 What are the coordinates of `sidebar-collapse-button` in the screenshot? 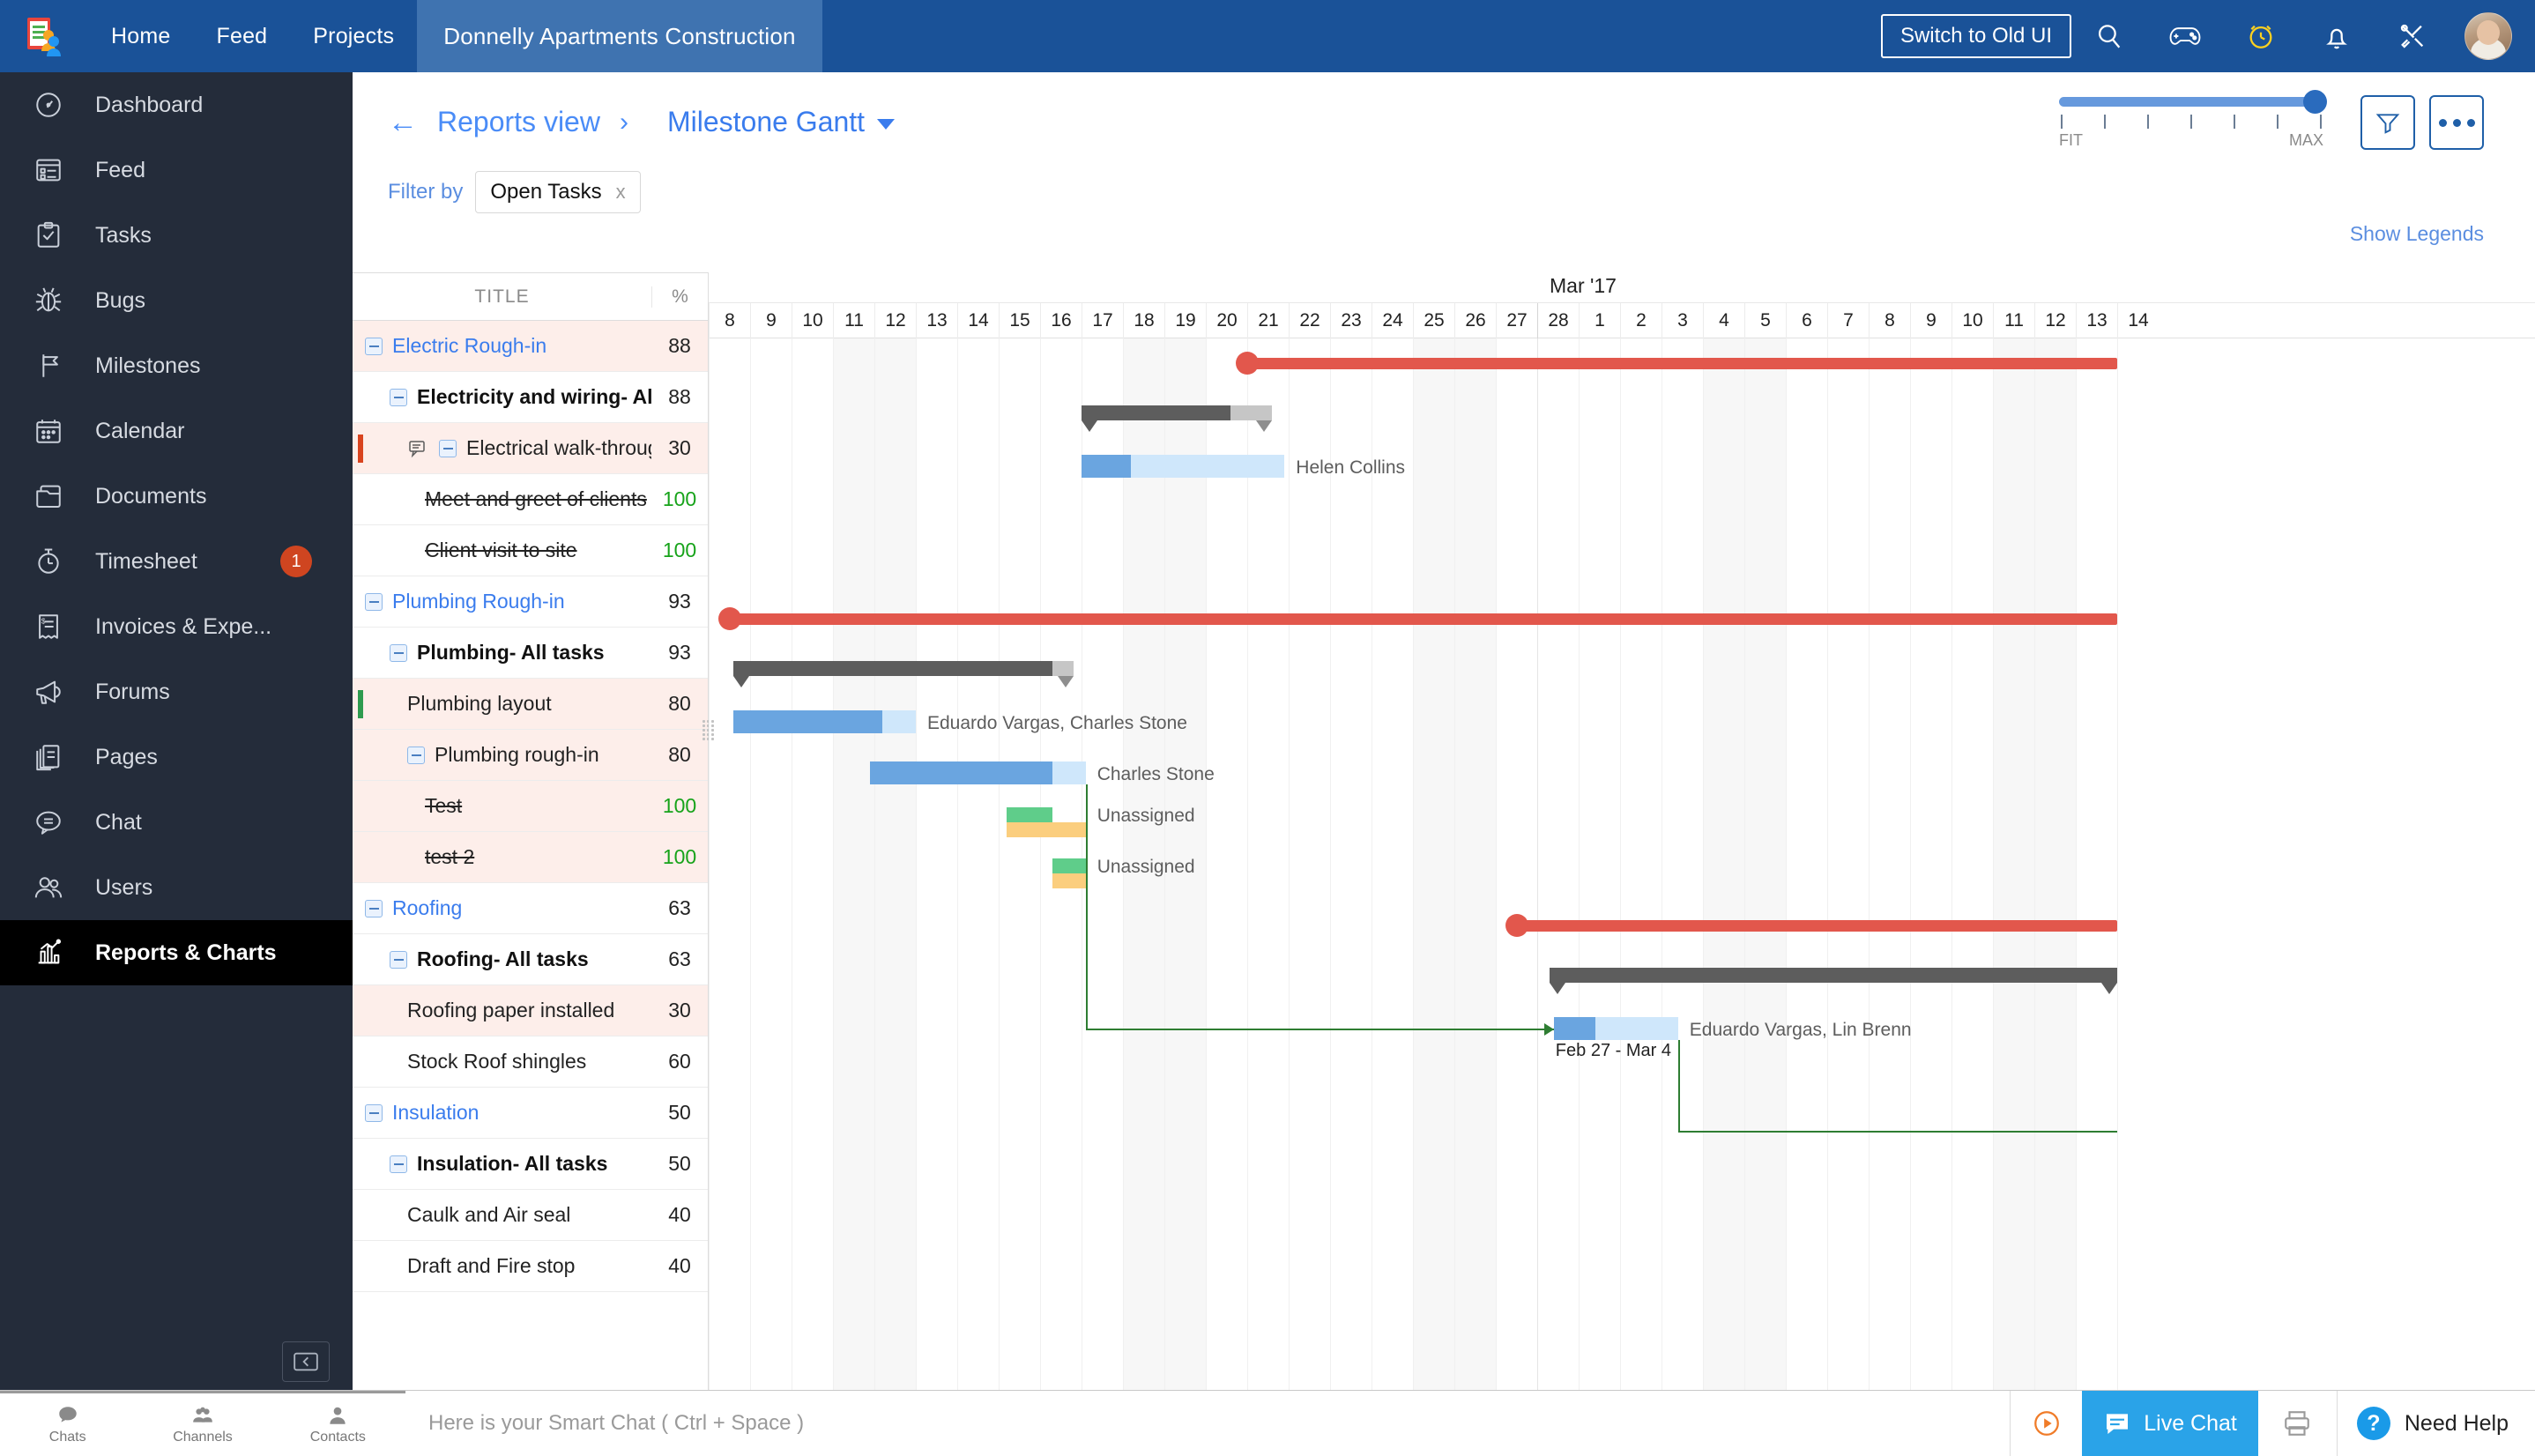 It's located at (306, 1361).